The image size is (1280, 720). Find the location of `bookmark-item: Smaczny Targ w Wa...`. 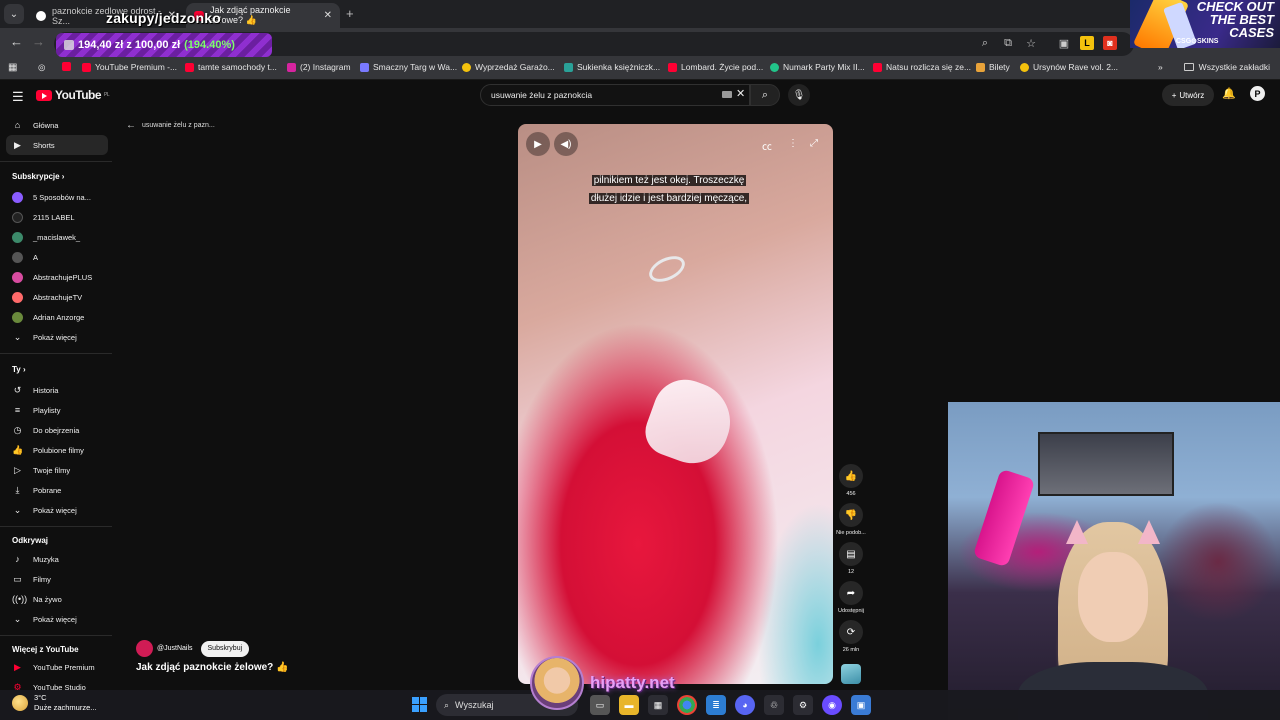

bookmark-item: Smaczny Targ w Wa... is located at coordinates (408, 67).